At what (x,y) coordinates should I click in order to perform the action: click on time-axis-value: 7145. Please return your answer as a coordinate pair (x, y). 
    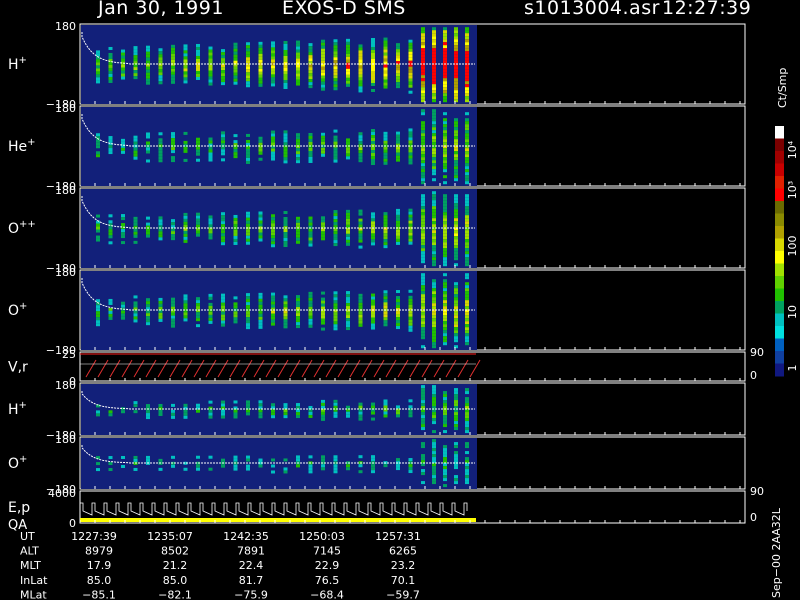
    Looking at the image, I should click on (327, 551).